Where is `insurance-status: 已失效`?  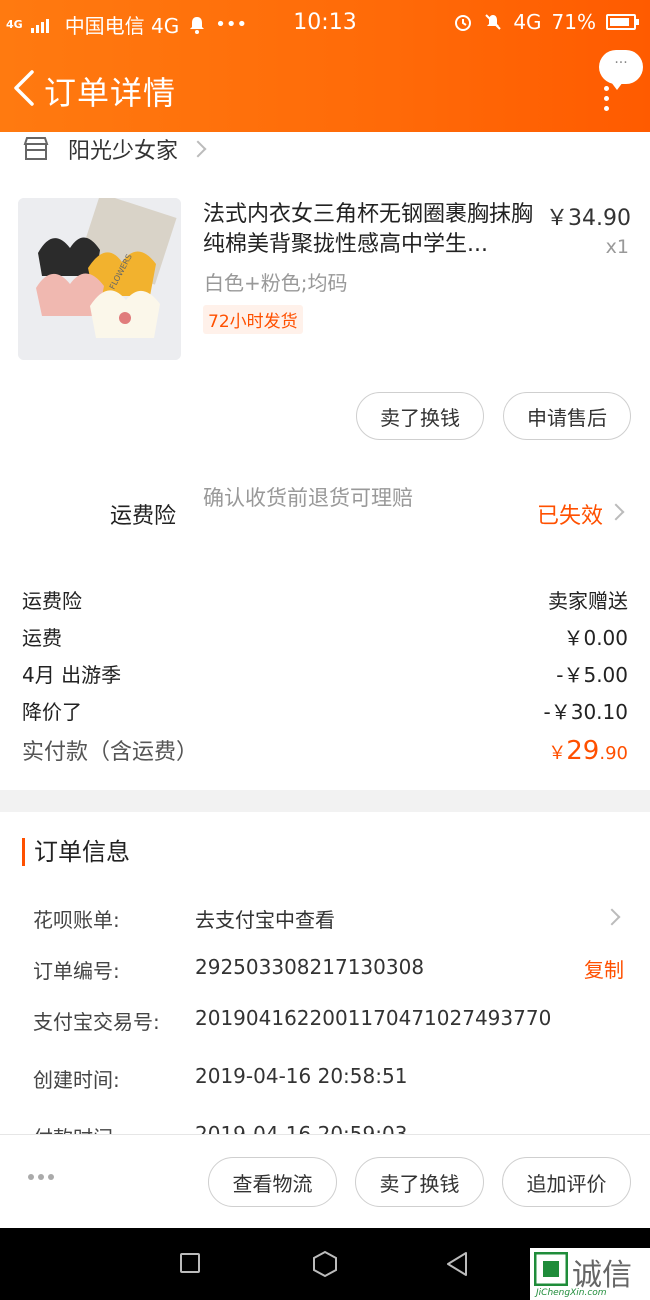
insurance-status: 已失效 is located at coordinates (570, 516).